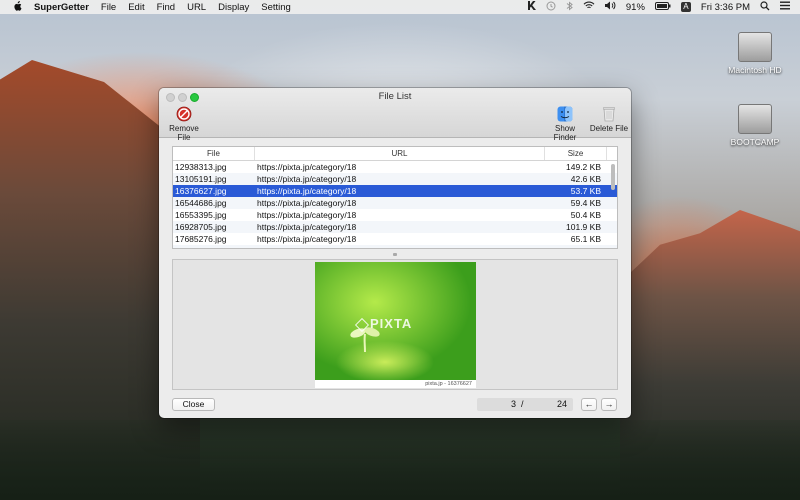  Describe the element at coordinates (196, 7) in the screenshot. I see `menu-url: URL` at that location.